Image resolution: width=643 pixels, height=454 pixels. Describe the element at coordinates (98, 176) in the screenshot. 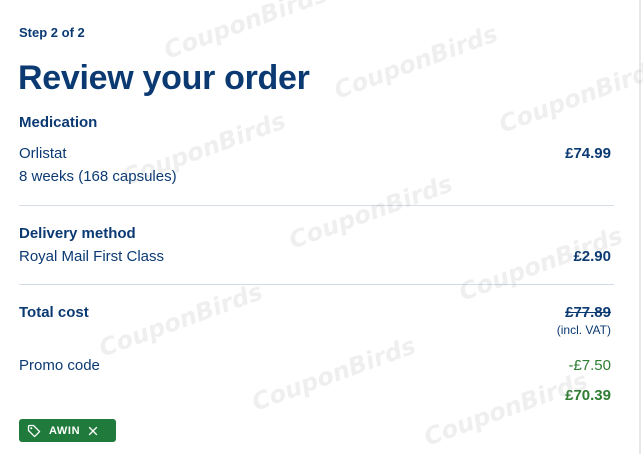

I see `medication-detail: 8 weeks (168 capsules)` at that location.